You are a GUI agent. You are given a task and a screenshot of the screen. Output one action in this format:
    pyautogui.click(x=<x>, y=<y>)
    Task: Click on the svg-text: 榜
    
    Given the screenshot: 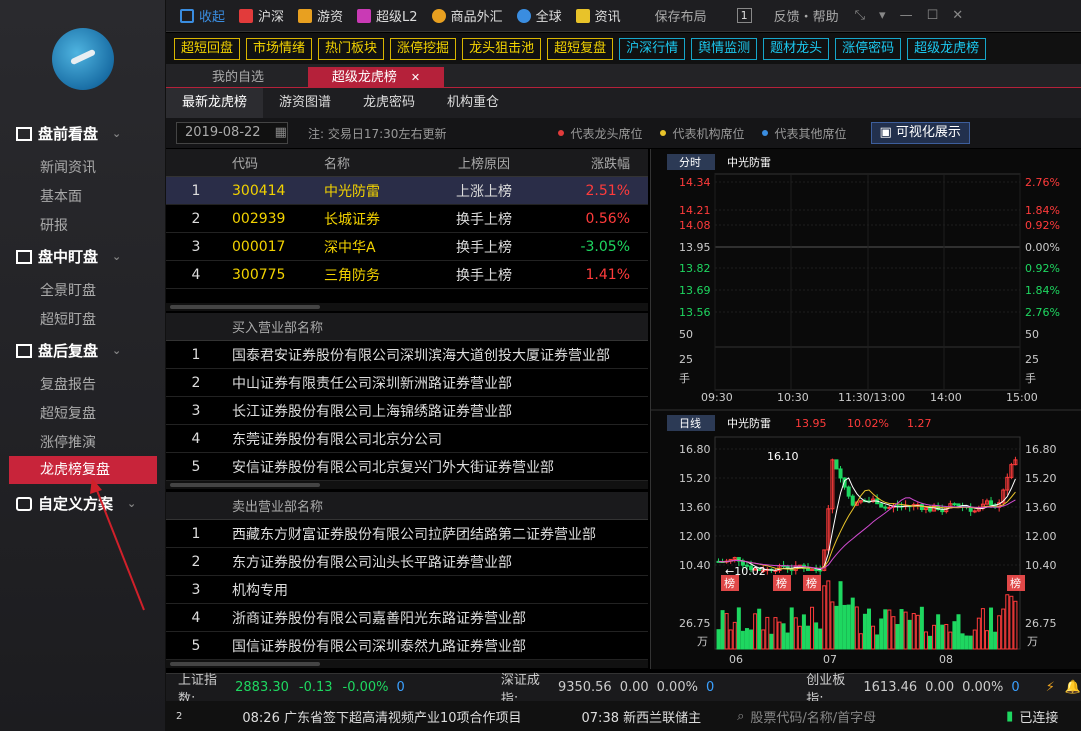 What is the action you would take?
    pyautogui.click(x=781, y=583)
    